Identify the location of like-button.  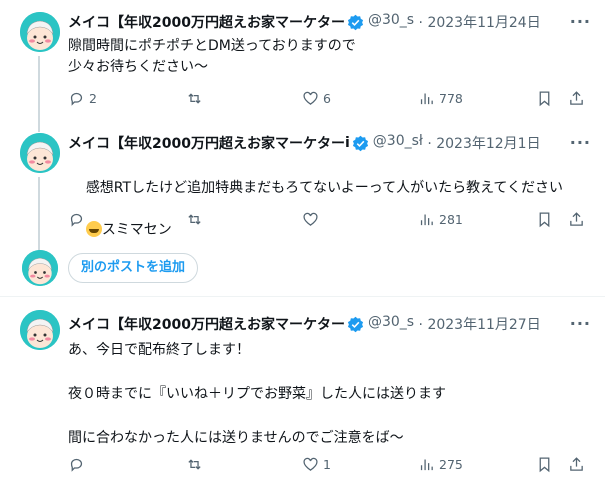
(312, 219).